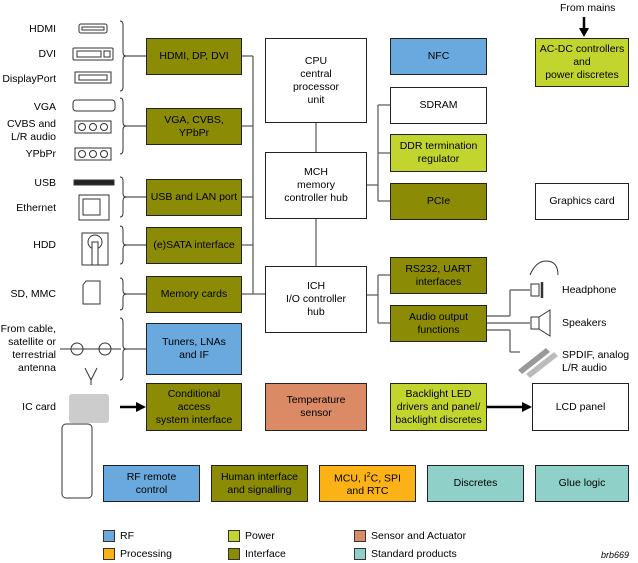  Describe the element at coordinates (580, 407) in the screenshot. I see `block-lcd-panel: LCD panel` at that location.